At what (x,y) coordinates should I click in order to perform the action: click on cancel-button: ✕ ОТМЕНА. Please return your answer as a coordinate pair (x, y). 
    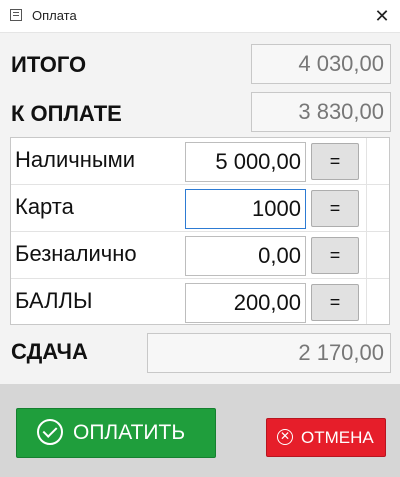
    Looking at the image, I should click on (326, 437).